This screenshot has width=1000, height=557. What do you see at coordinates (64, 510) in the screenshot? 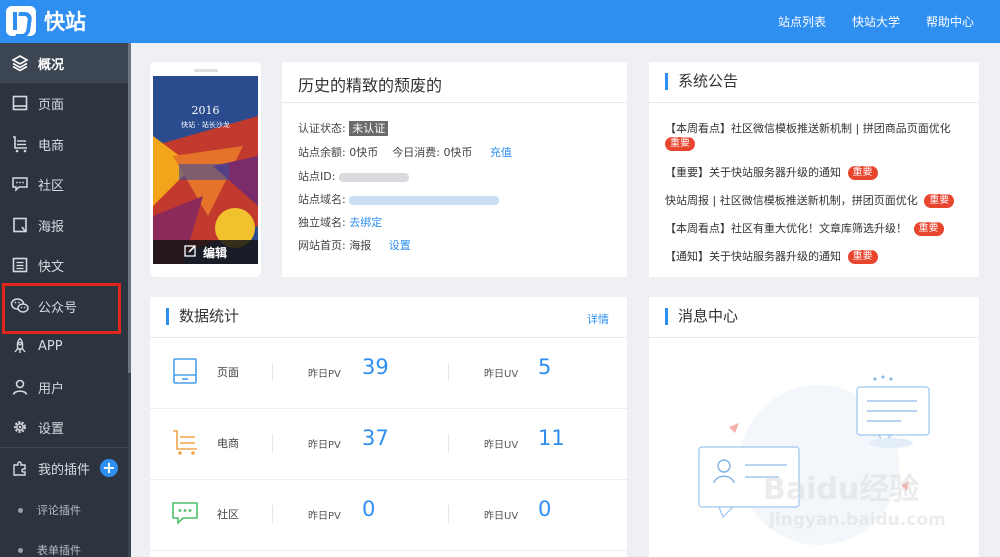
I see `sidebar-item-comment-plugin: 评论插件` at bounding box center [64, 510].